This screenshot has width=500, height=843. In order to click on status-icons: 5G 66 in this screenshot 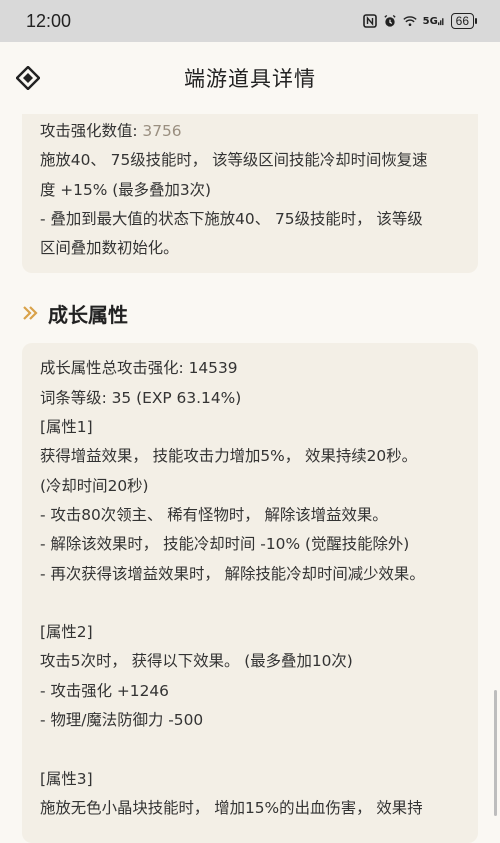, I will do `click(420, 21)`.